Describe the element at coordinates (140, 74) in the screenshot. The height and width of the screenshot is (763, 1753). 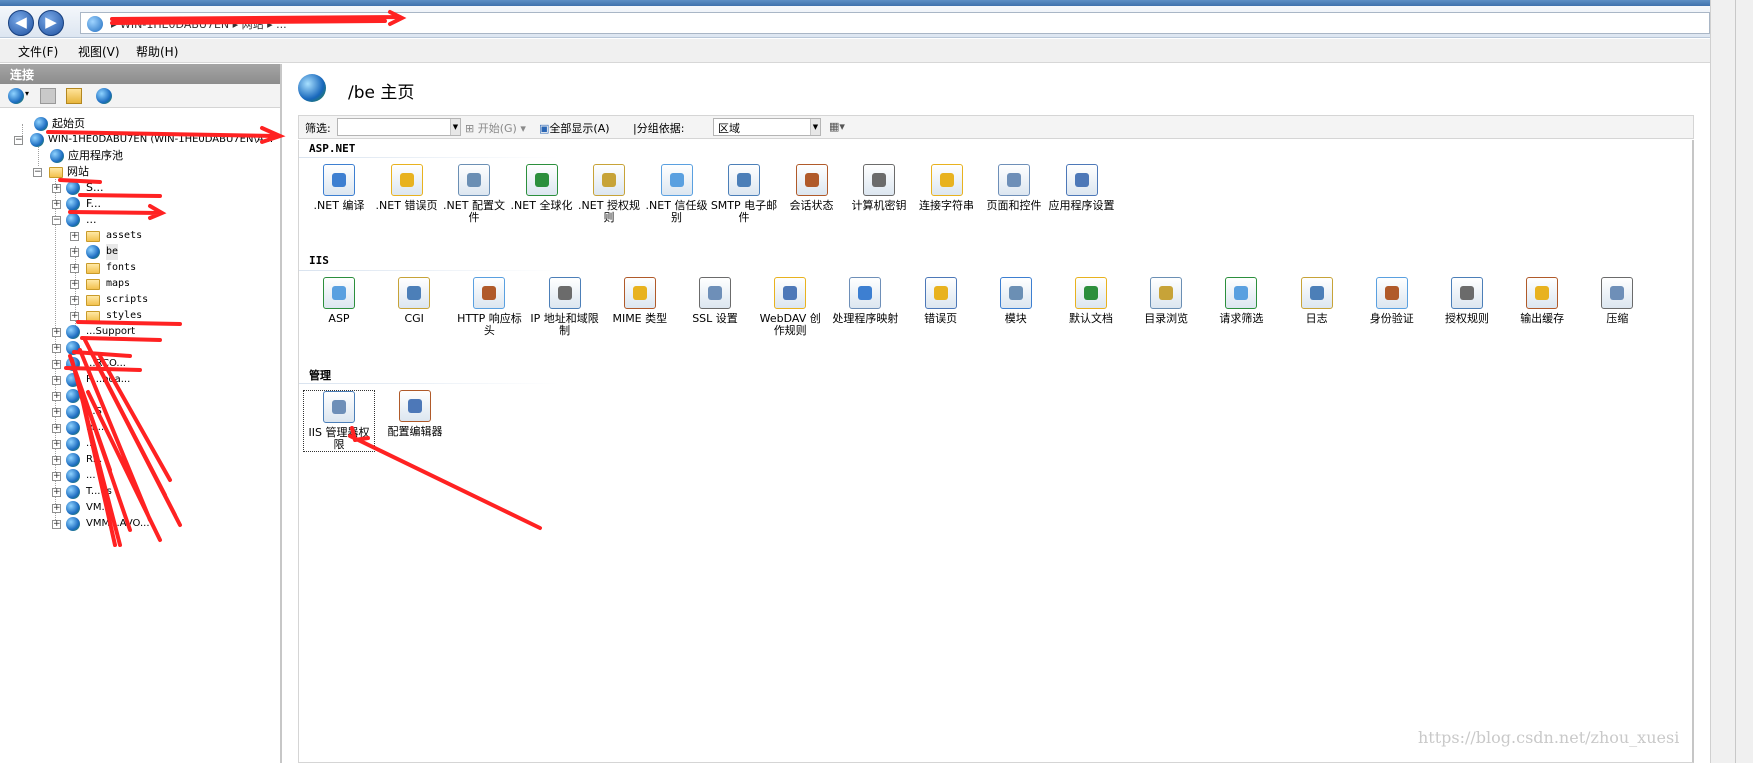
I see `connections-header: 连接` at that location.